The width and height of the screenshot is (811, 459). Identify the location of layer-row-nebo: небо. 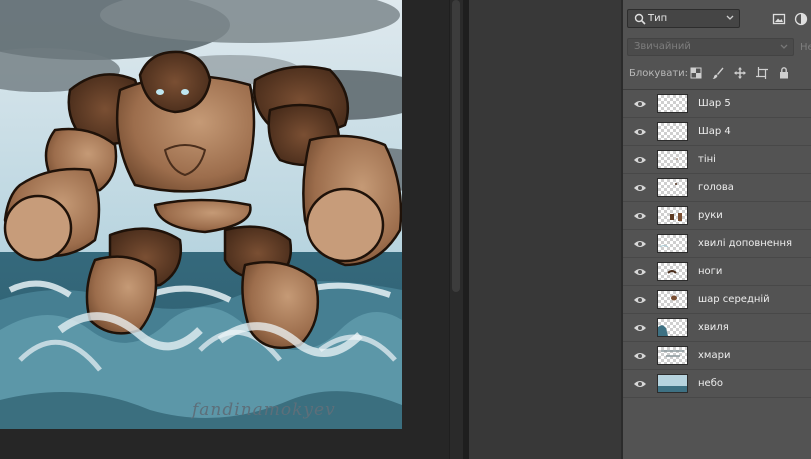
(717, 384).